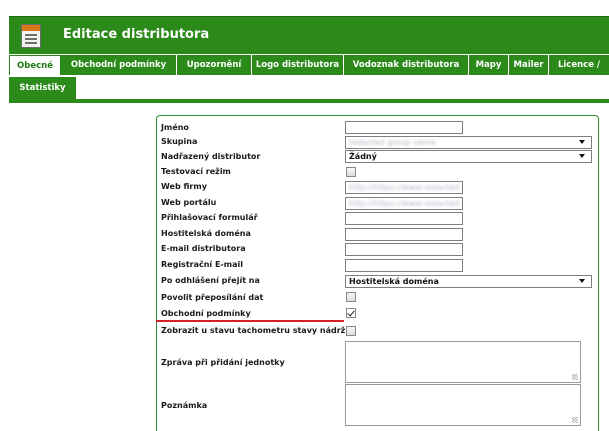 This screenshot has height=431, width=609. Describe the element at coordinates (206, 313) in the screenshot. I see `label-obchodni: Obchodní podmínky` at that location.